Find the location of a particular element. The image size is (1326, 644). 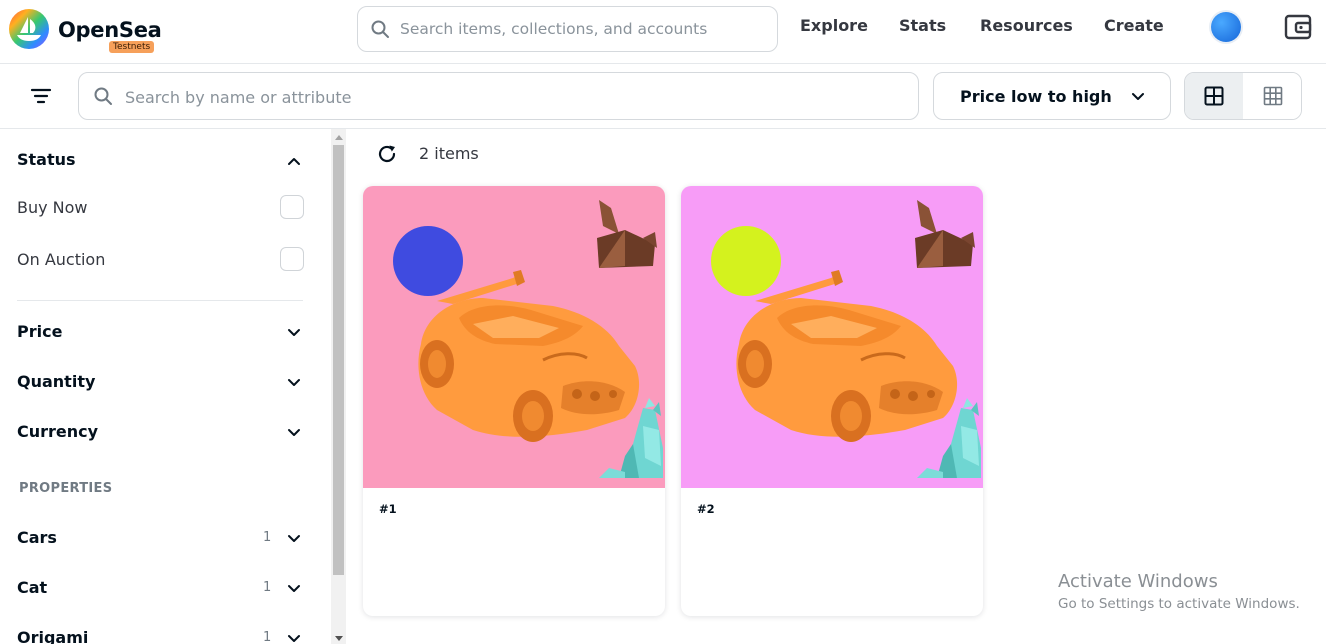

sidebar-scrollbar is located at coordinates (338, 386).